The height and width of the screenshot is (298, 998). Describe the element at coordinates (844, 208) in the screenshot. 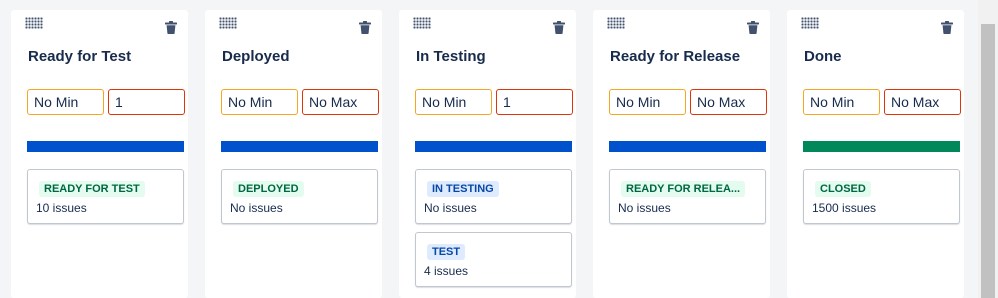

I see `issue-count: 1500 issues` at that location.